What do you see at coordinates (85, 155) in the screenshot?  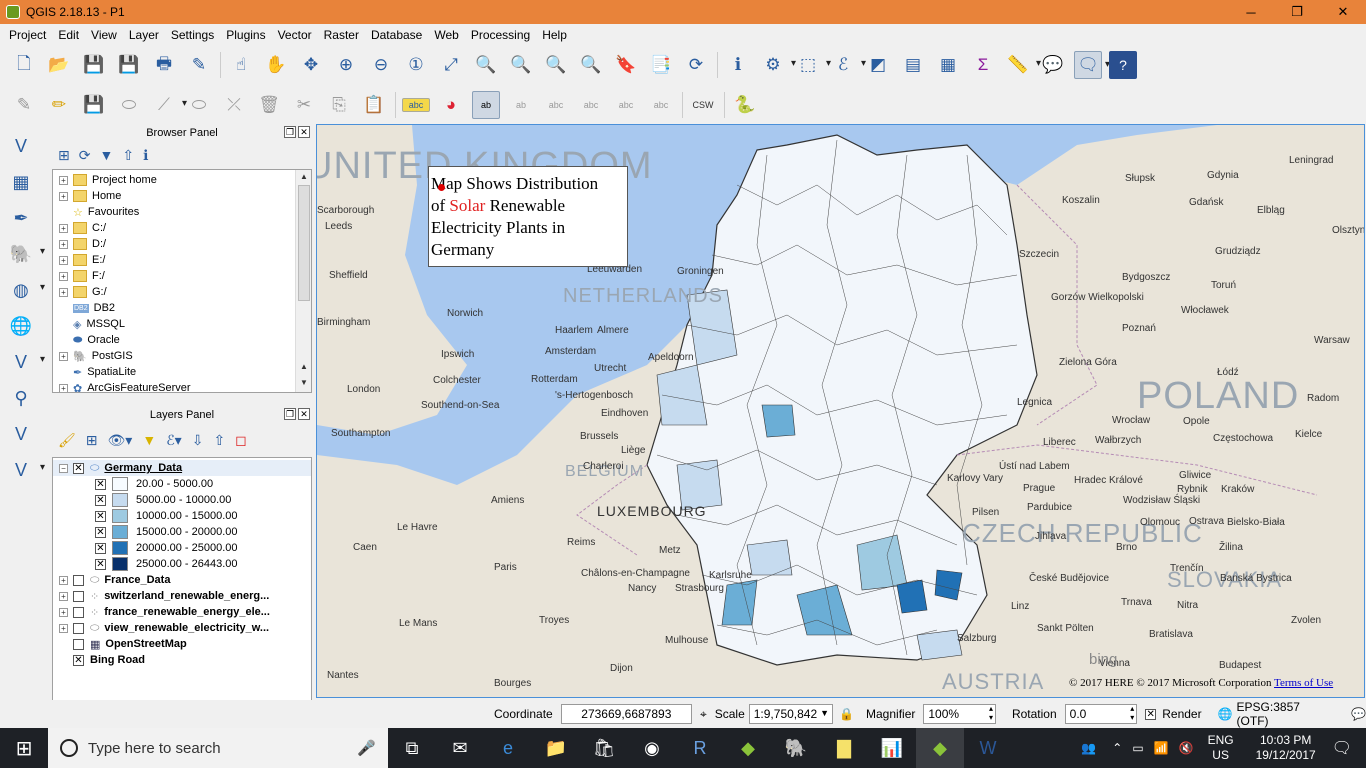 I see `refresh-browser-icon: ⟳` at bounding box center [85, 155].